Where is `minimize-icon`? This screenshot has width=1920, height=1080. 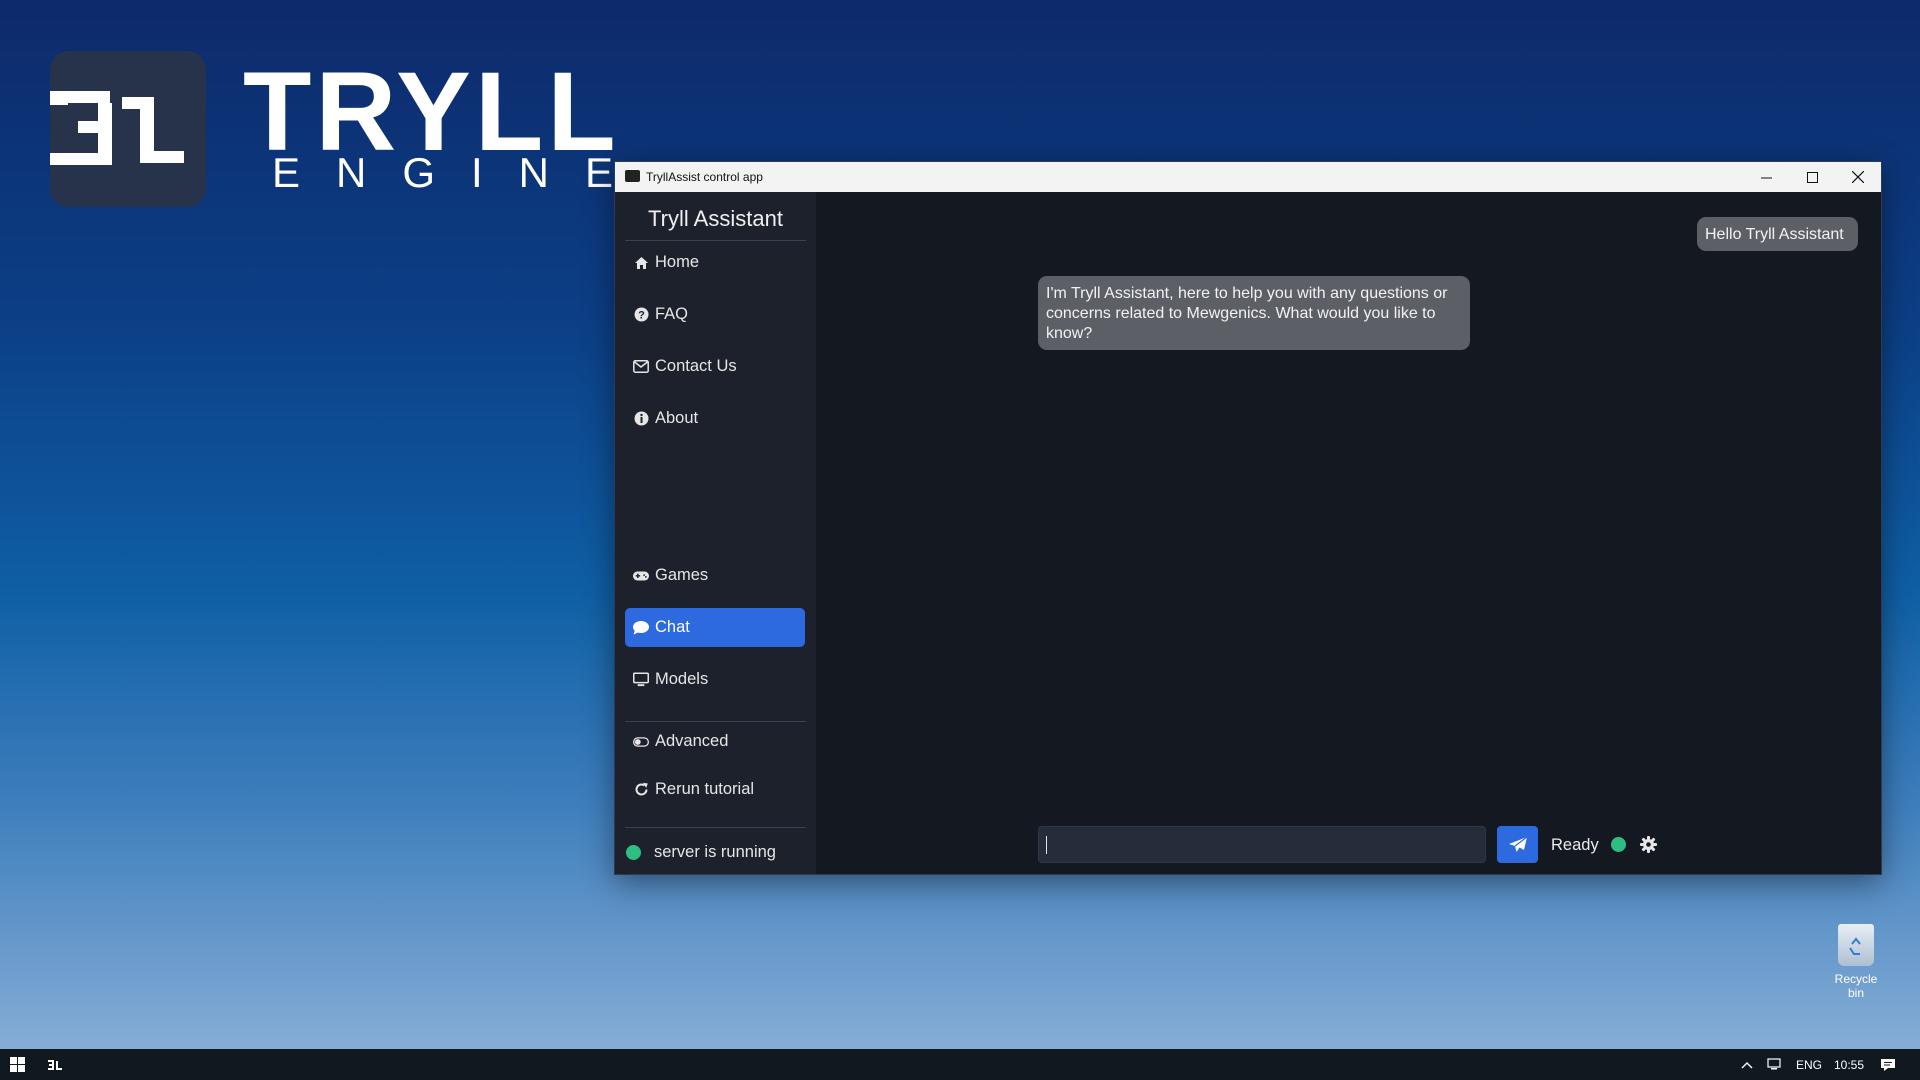
minimize-icon is located at coordinates (1766, 177).